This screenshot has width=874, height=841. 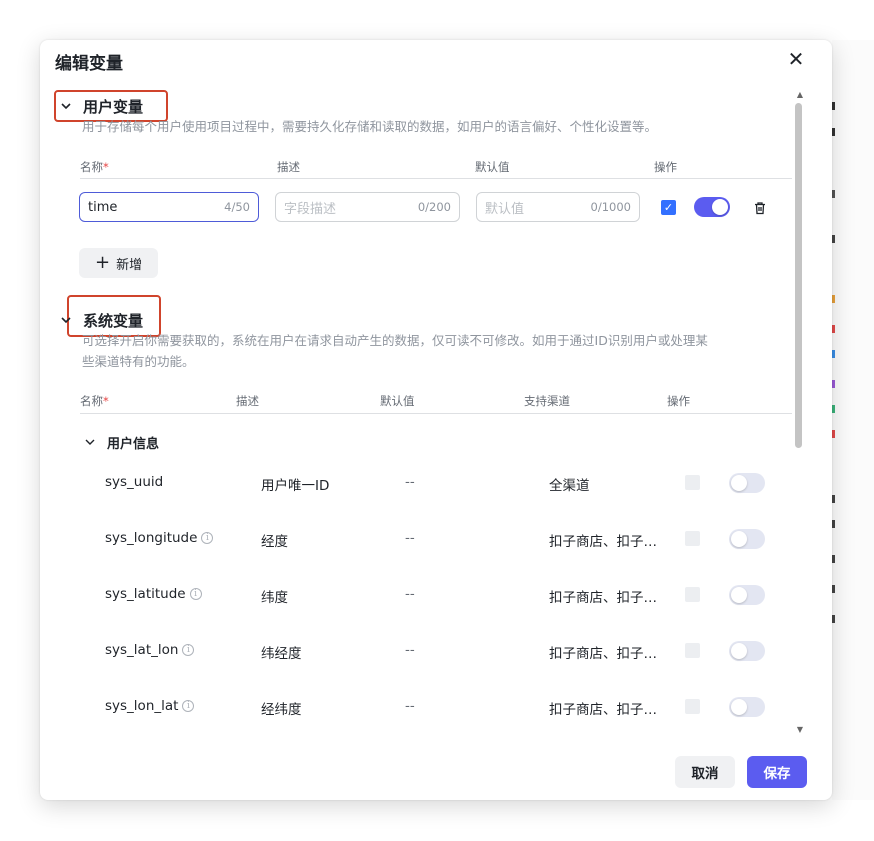 What do you see at coordinates (151, 538) in the screenshot?
I see `variable-name-text: sys_longitude` at bounding box center [151, 538].